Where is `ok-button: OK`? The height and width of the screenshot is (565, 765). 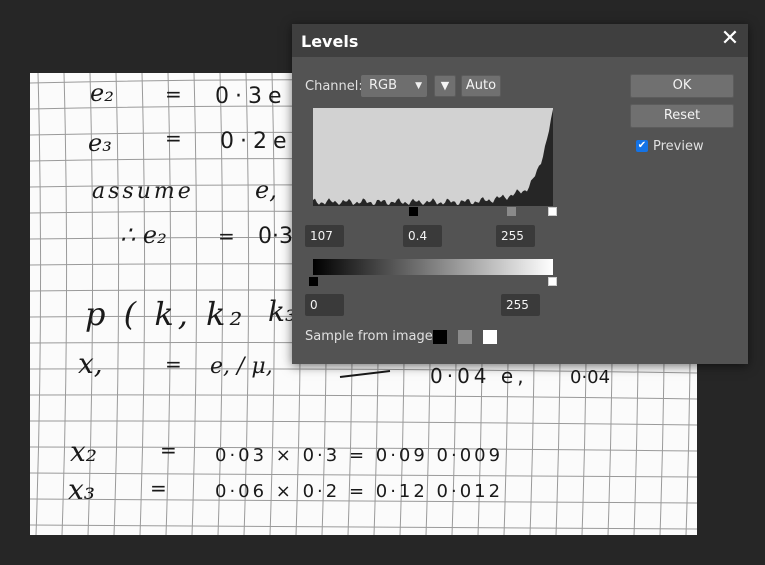 ok-button: OK is located at coordinates (682, 86).